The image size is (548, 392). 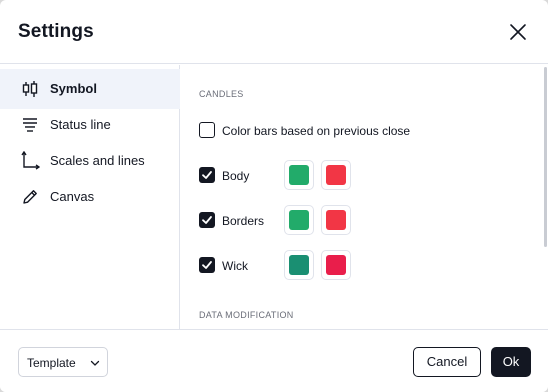 I want to click on wick-down-color-swatch, so click(x=336, y=265).